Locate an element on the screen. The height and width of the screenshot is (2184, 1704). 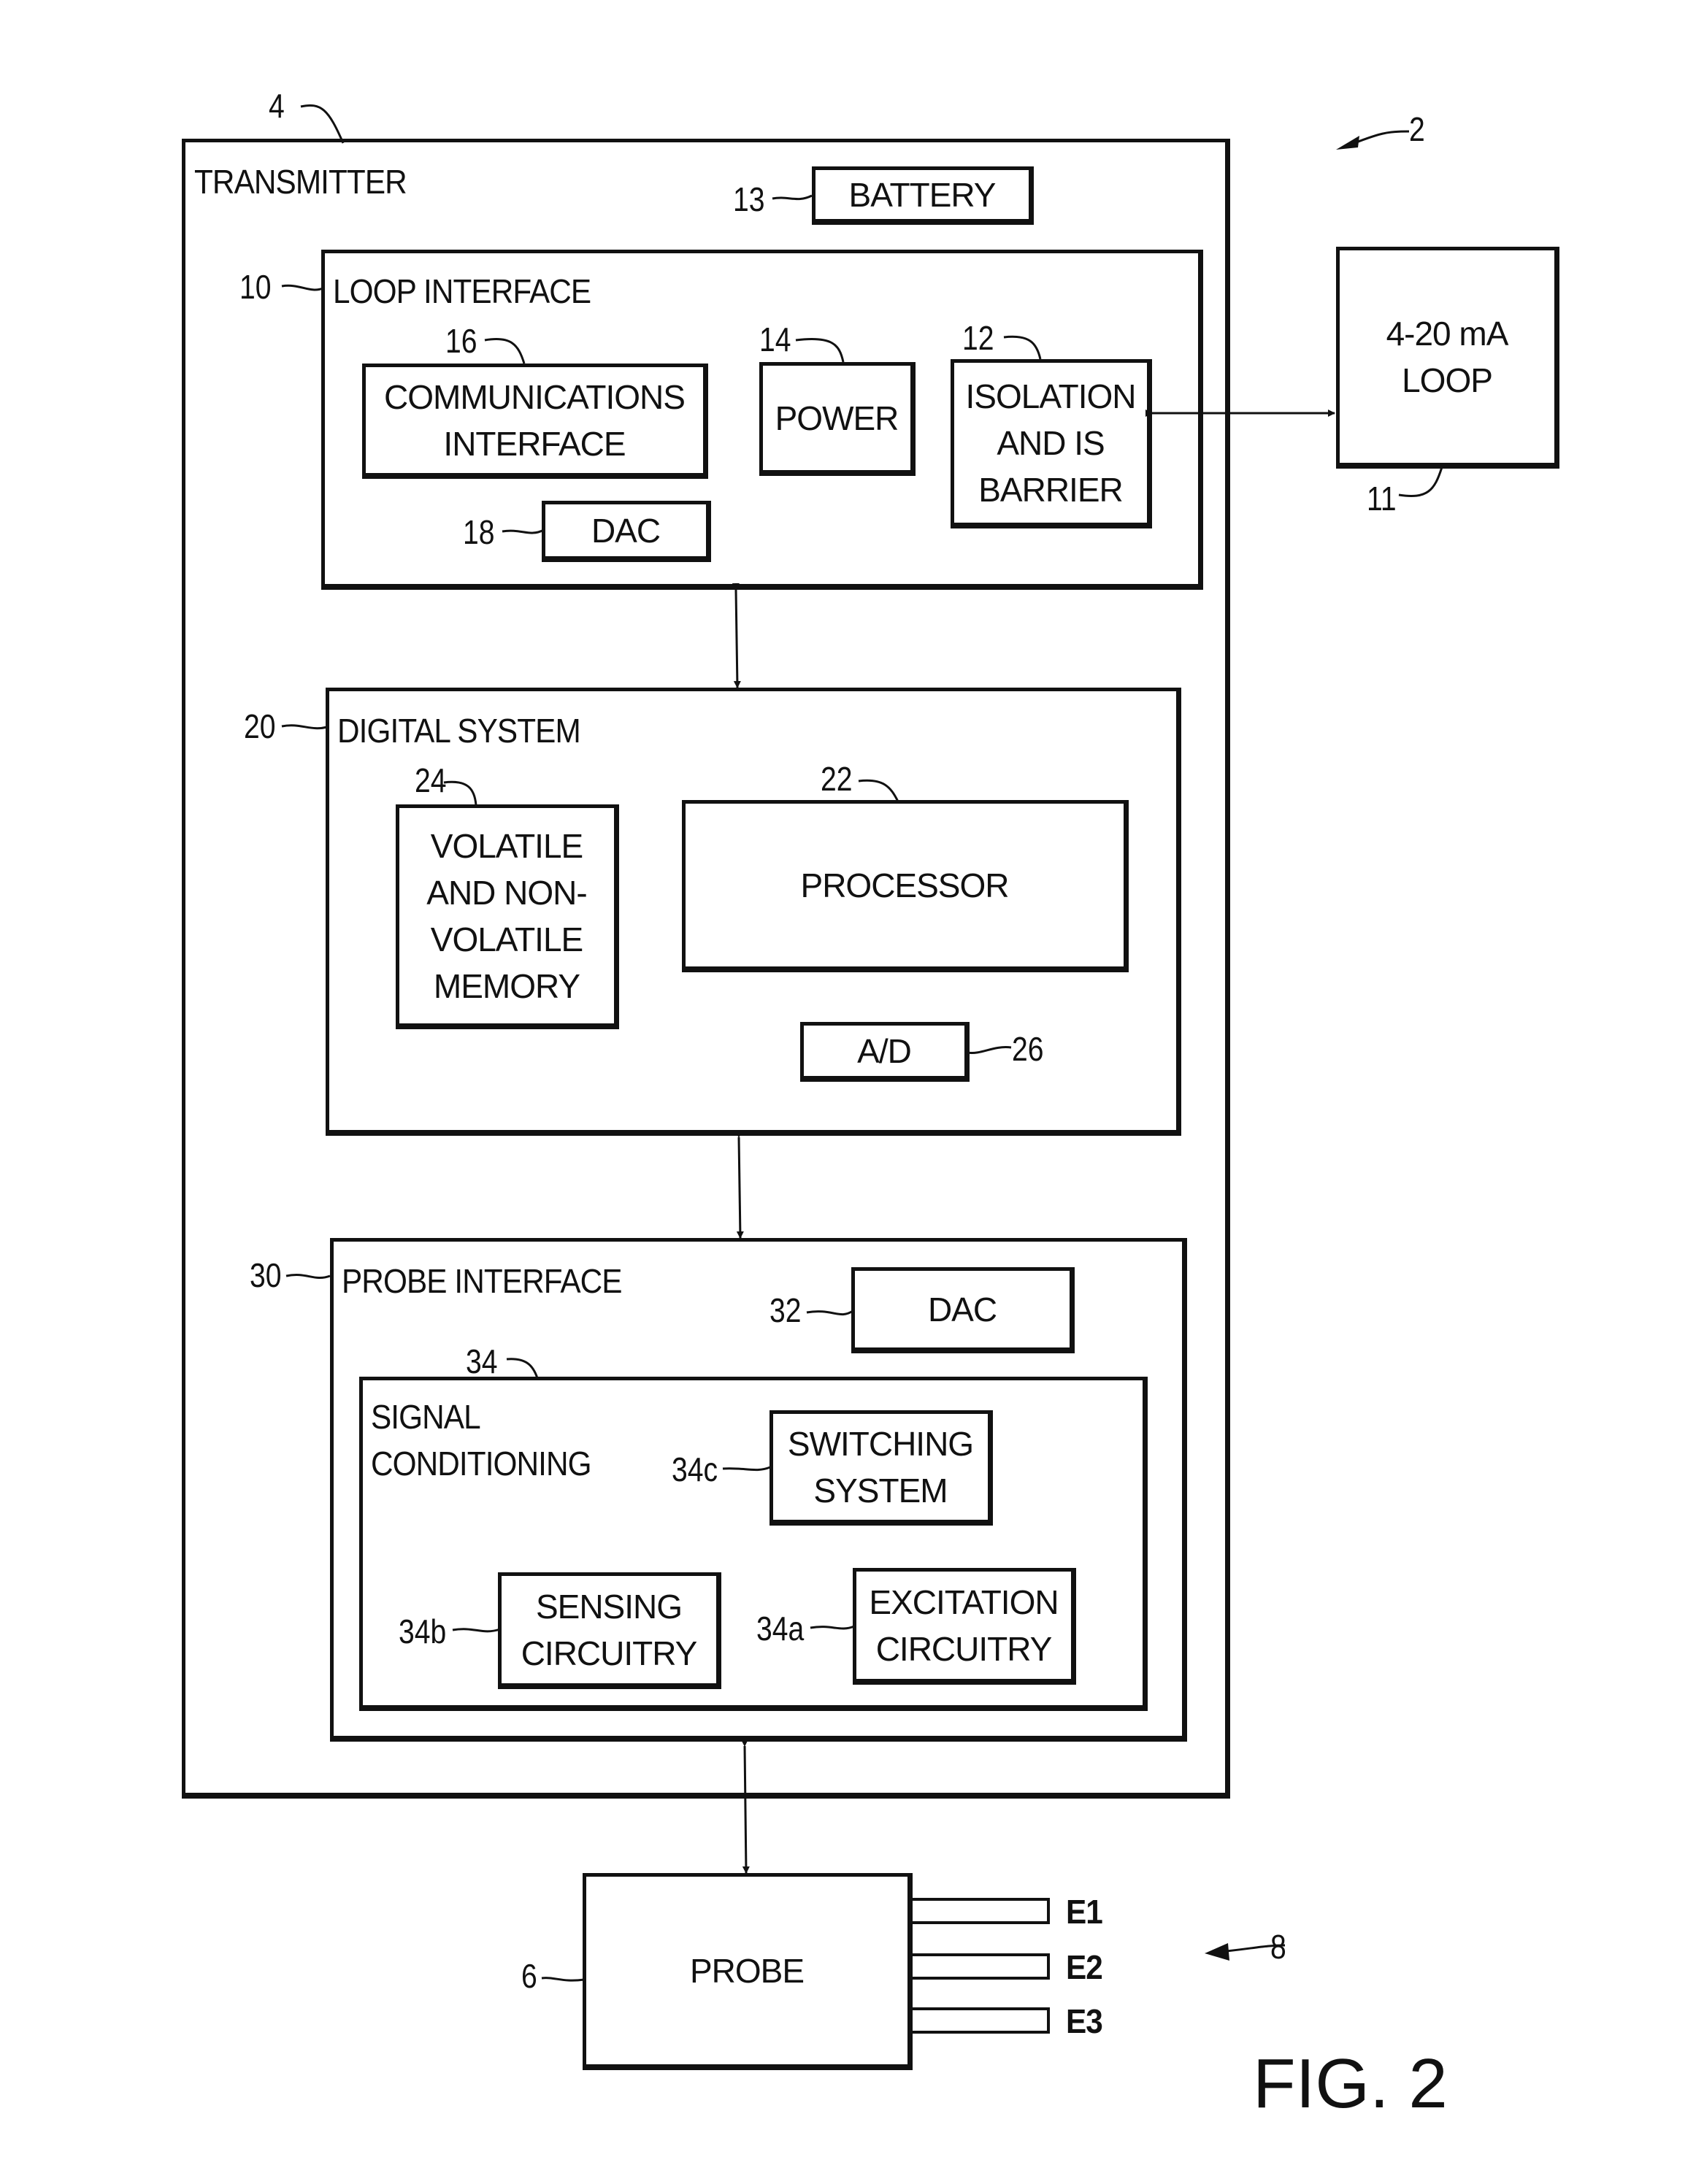
probe-ref: 6 is located at coordinates (529, 1976).